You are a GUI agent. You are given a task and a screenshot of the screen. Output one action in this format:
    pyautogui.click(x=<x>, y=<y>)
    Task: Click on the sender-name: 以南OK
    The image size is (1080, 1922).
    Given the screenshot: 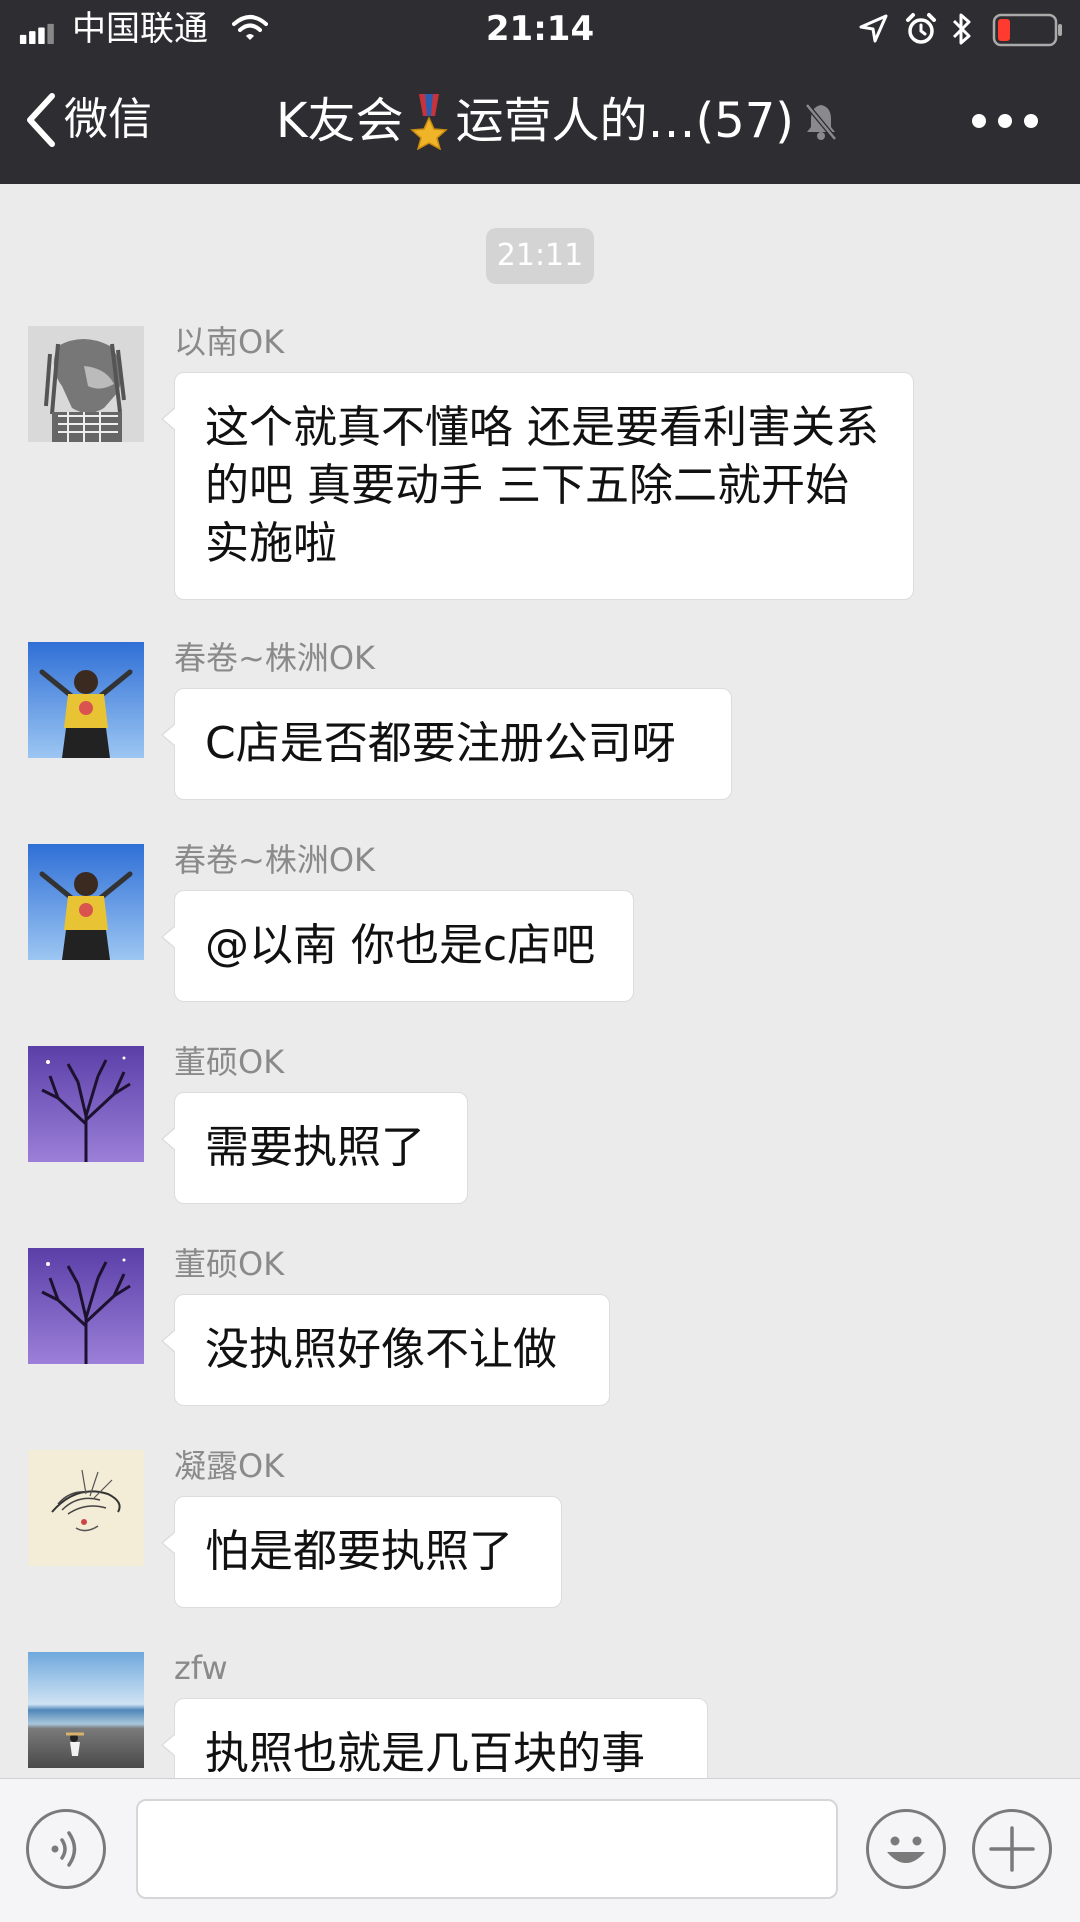 What is the action you would take?
    pyautogui.click(x=229, y=342)
    